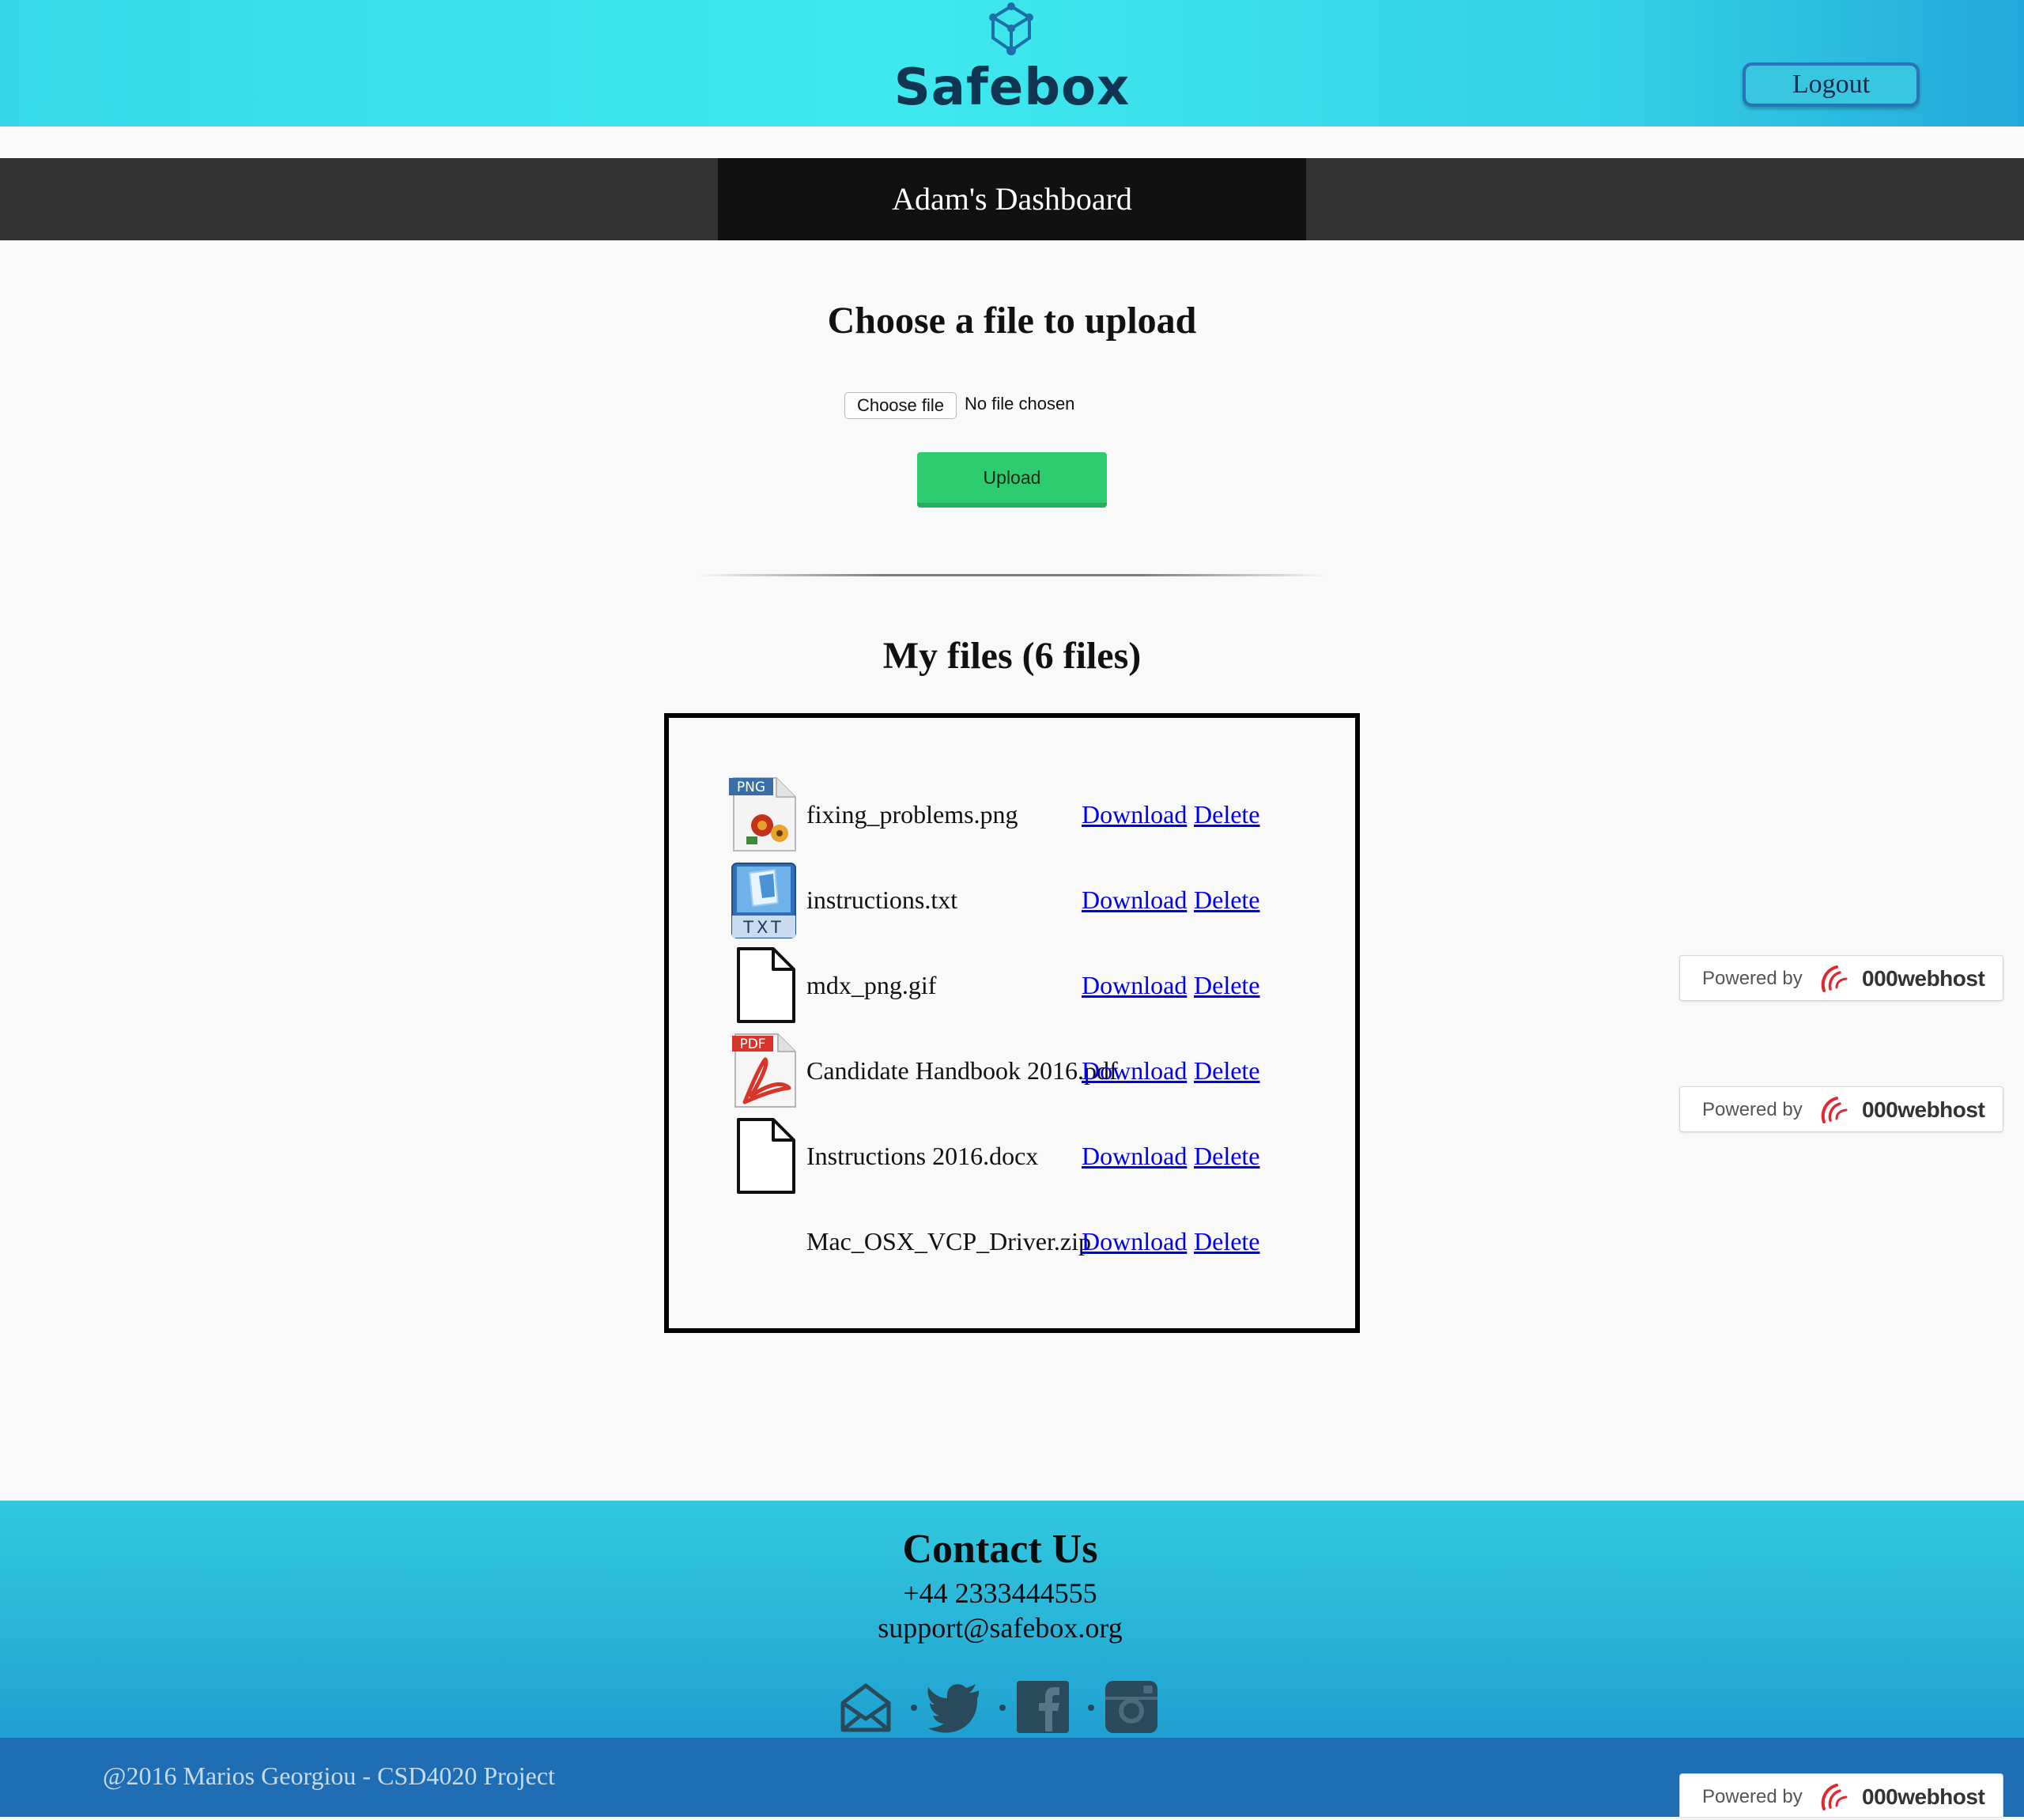  What do you see at coordinates (1832, 84) in the screenshot?
I see `logout-button: Logout` at bounding box center [1832, 84].